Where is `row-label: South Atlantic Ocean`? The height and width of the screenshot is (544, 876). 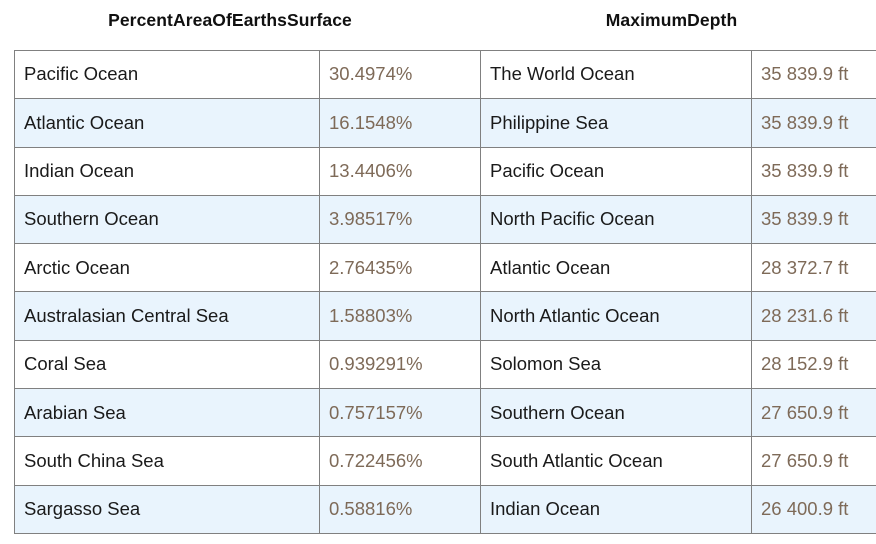
row-label: South Atlantic Ocean is located at coordinates (616, 461).